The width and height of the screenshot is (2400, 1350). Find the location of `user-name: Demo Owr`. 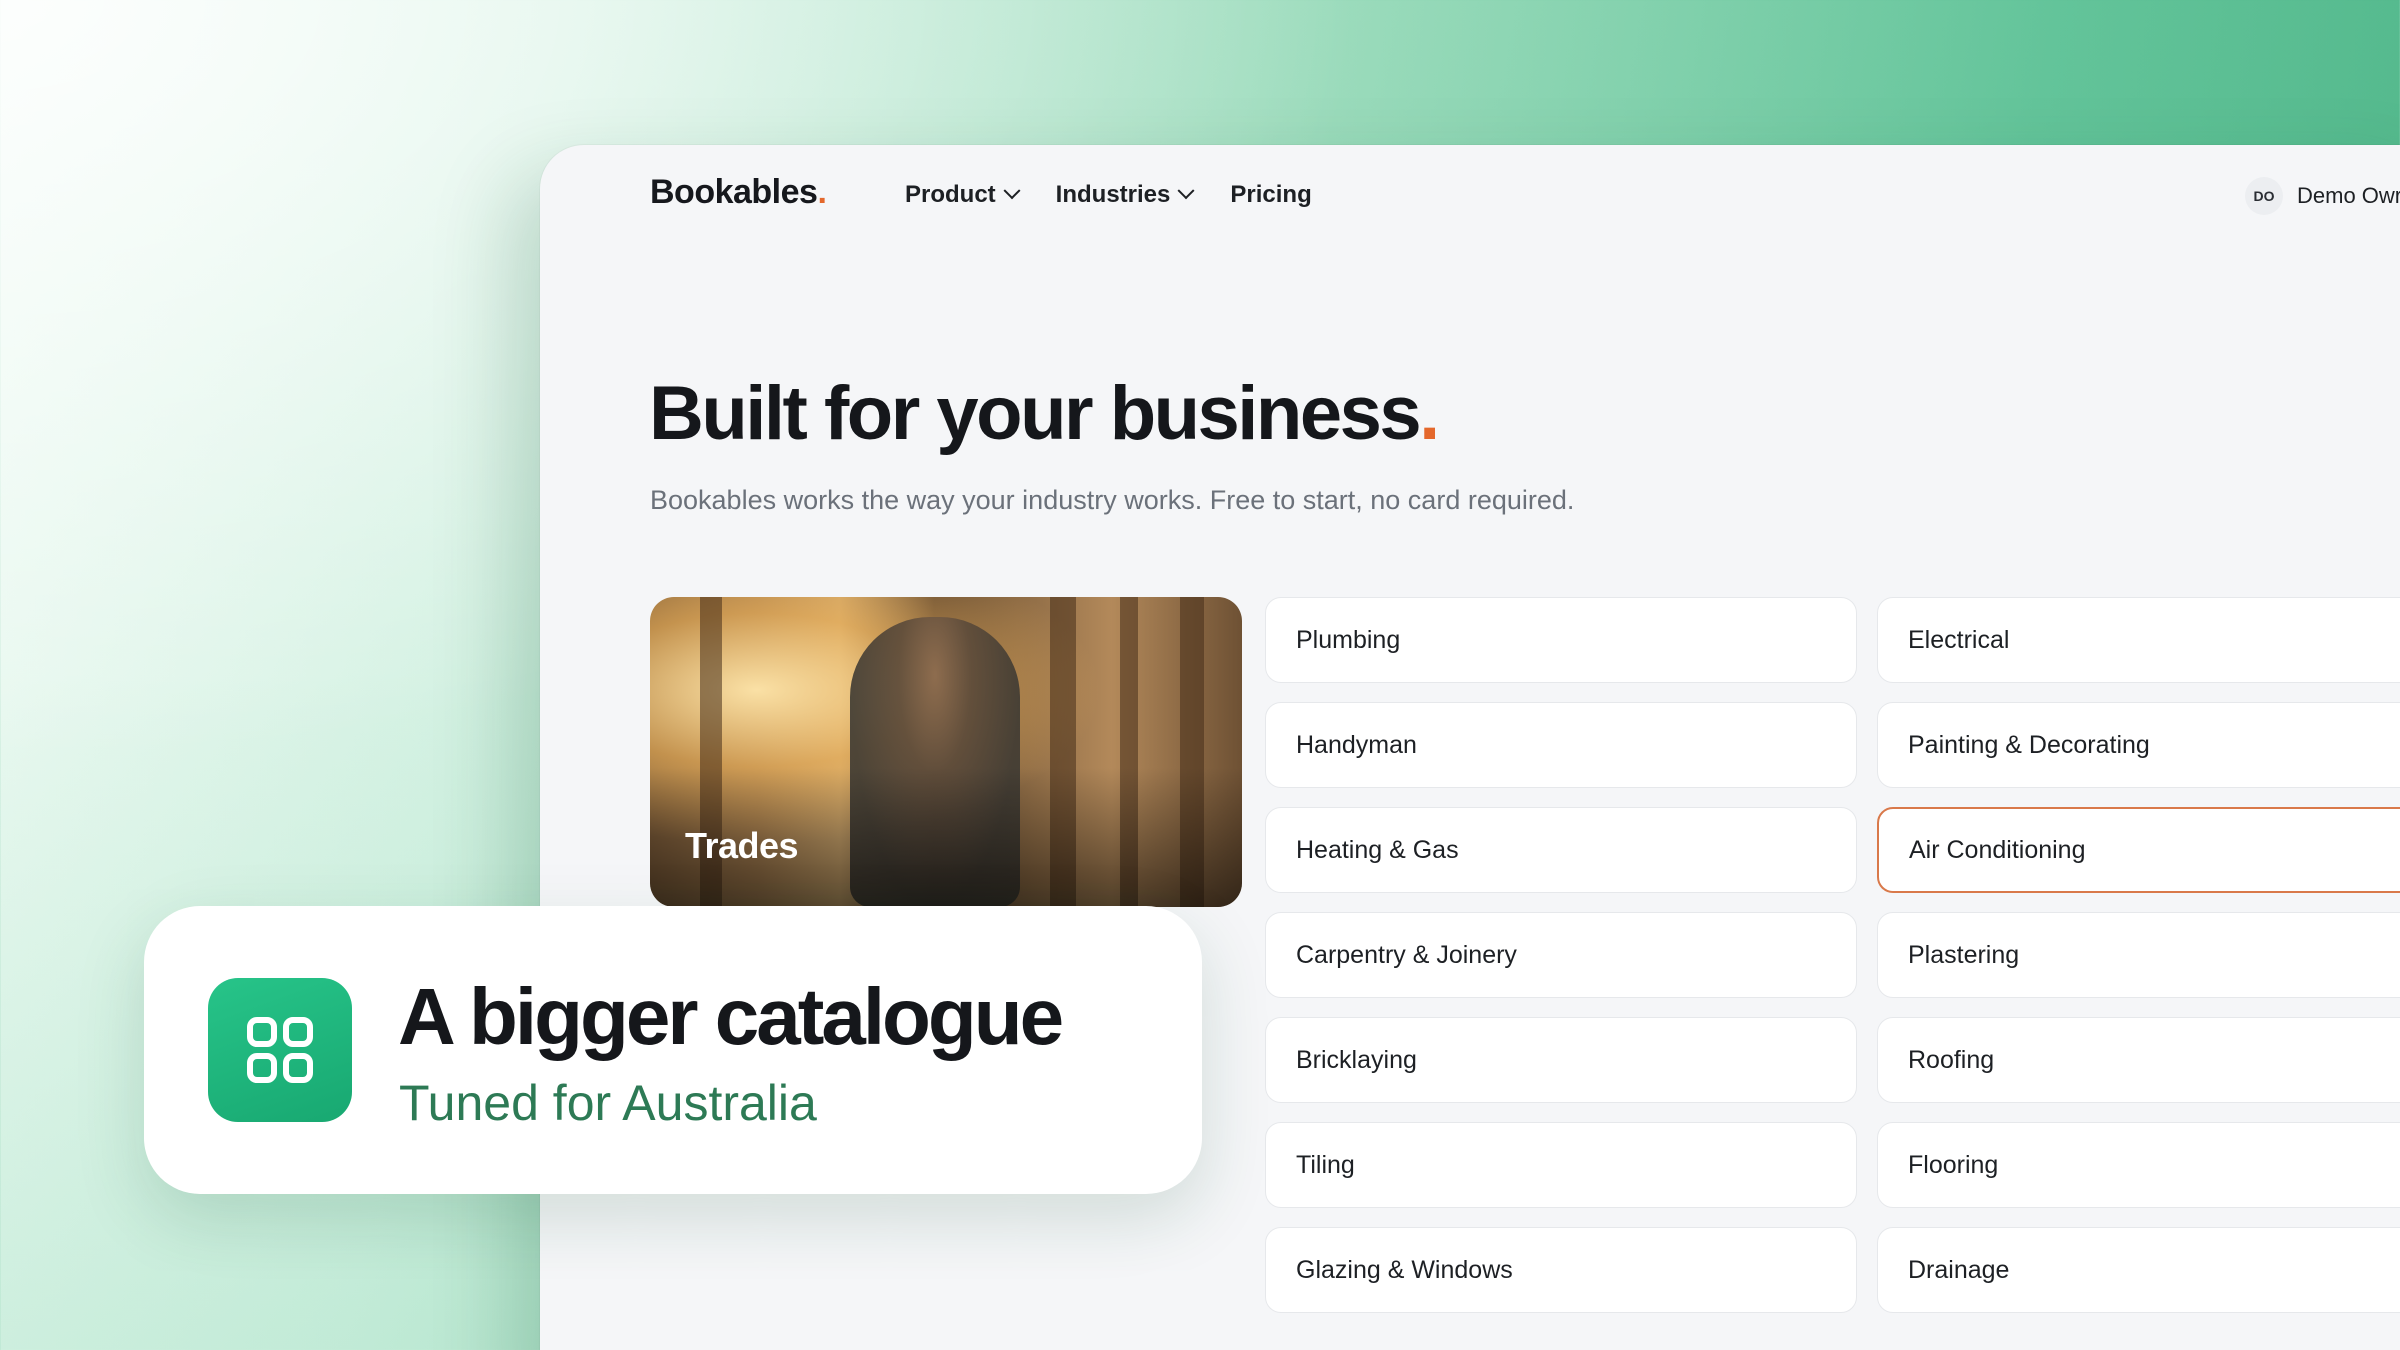

user-name: Demo Owr is located at coordinates (2348, 195).